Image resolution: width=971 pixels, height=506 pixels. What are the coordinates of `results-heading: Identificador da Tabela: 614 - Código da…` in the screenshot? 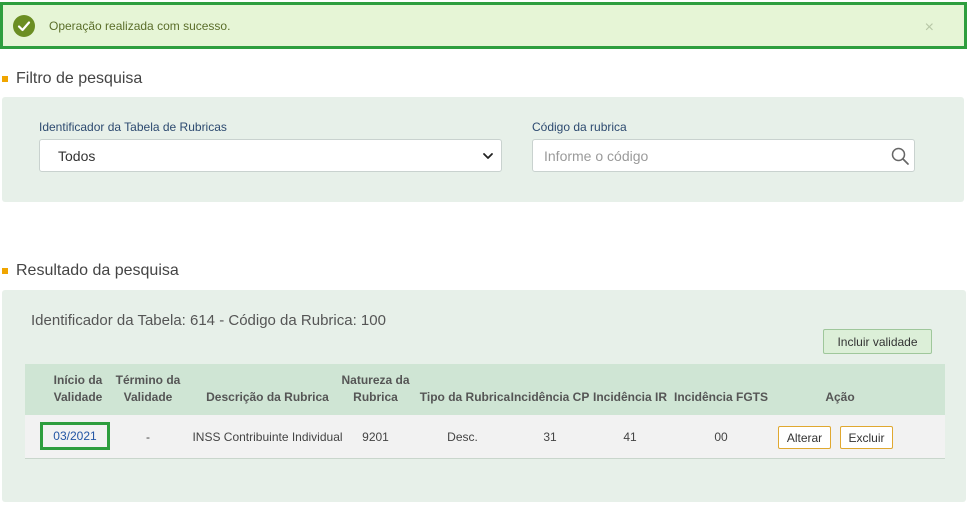 It's located at (208, 320).